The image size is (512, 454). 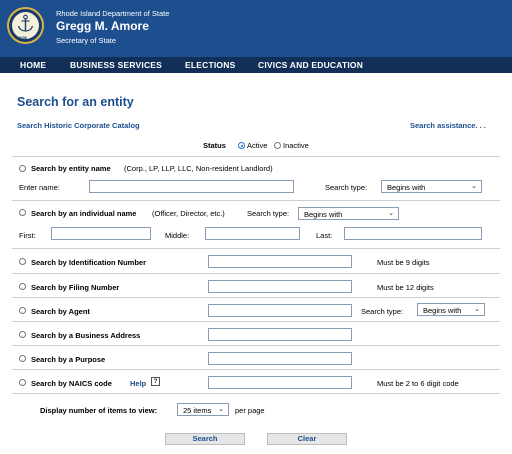 I want to click on items-per-page-select: 25 items ⌄, so click(x=203, y=409).